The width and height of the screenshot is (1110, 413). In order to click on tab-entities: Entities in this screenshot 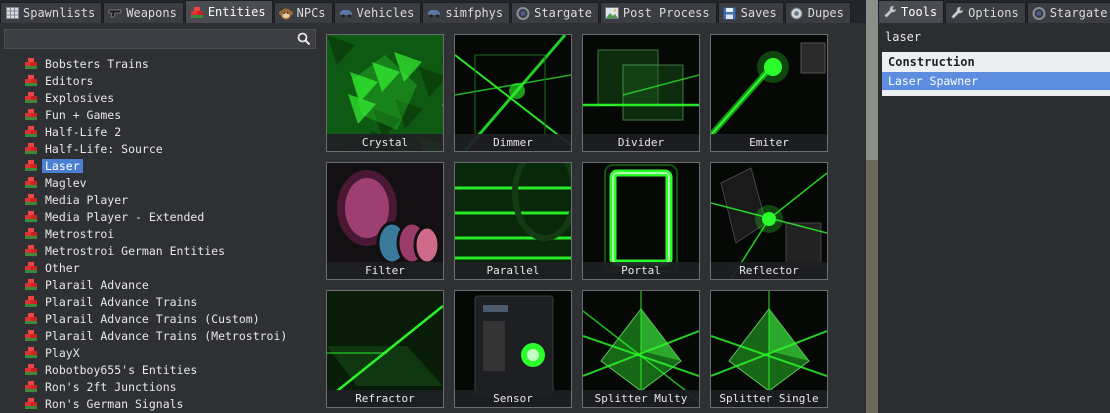, I will do `click(228, 11)`.